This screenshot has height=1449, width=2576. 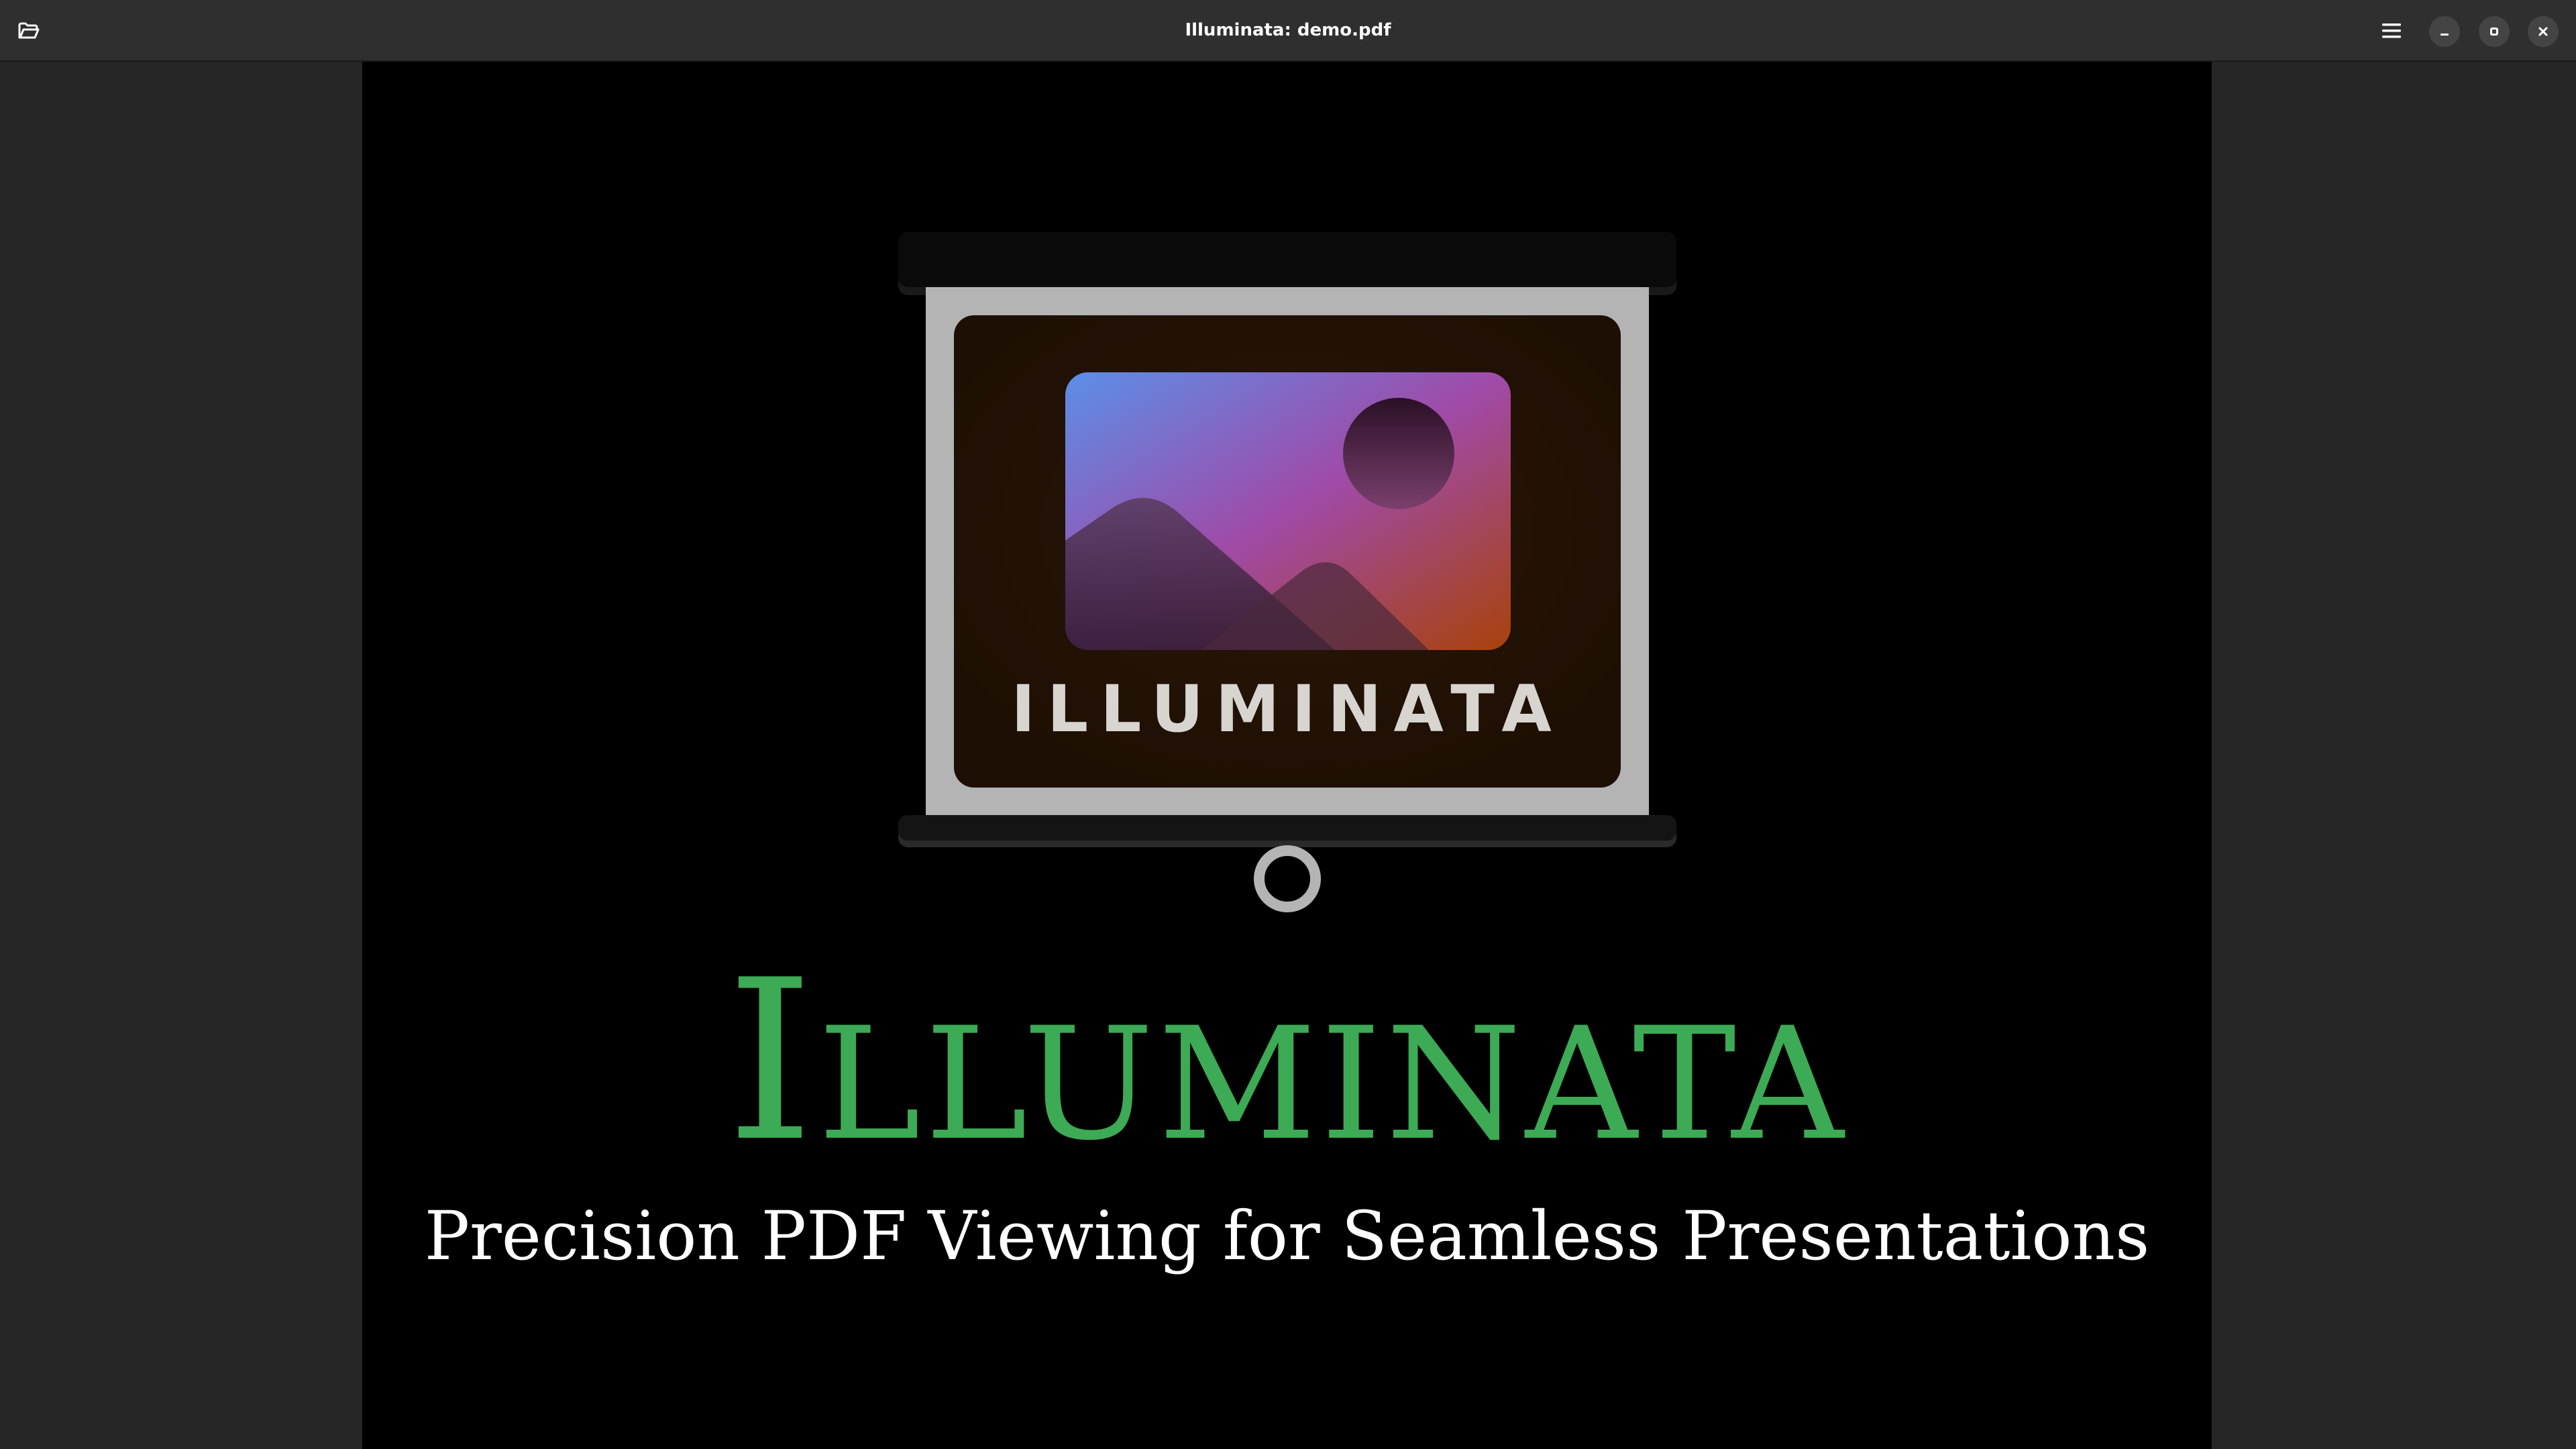 I want to click on hamburger-menu-icon, so click(x=2391, y=30).